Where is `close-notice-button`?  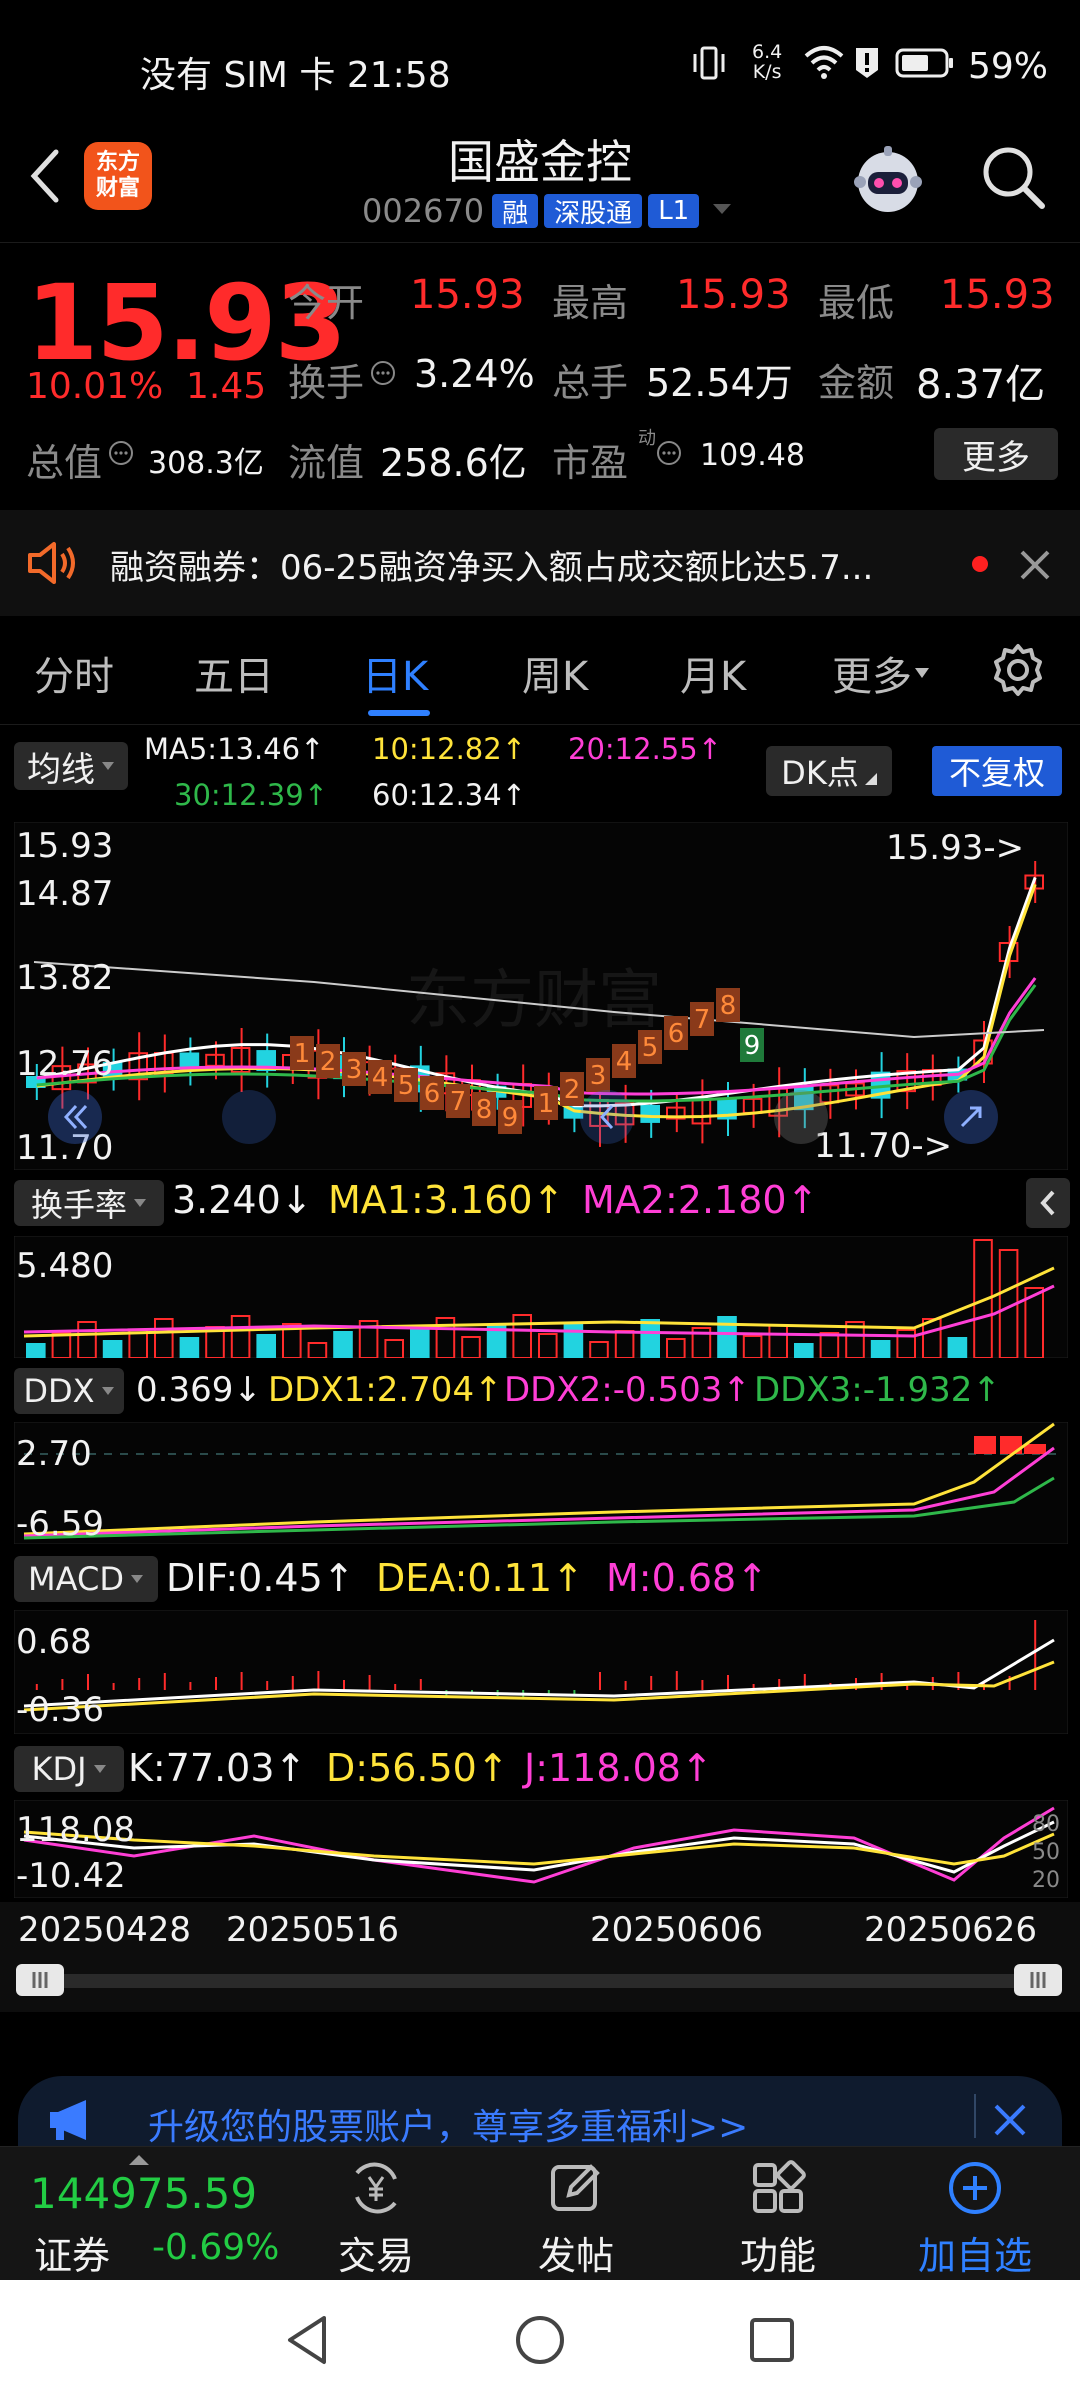
close-notice-button is located at coordinates (1035, 567).